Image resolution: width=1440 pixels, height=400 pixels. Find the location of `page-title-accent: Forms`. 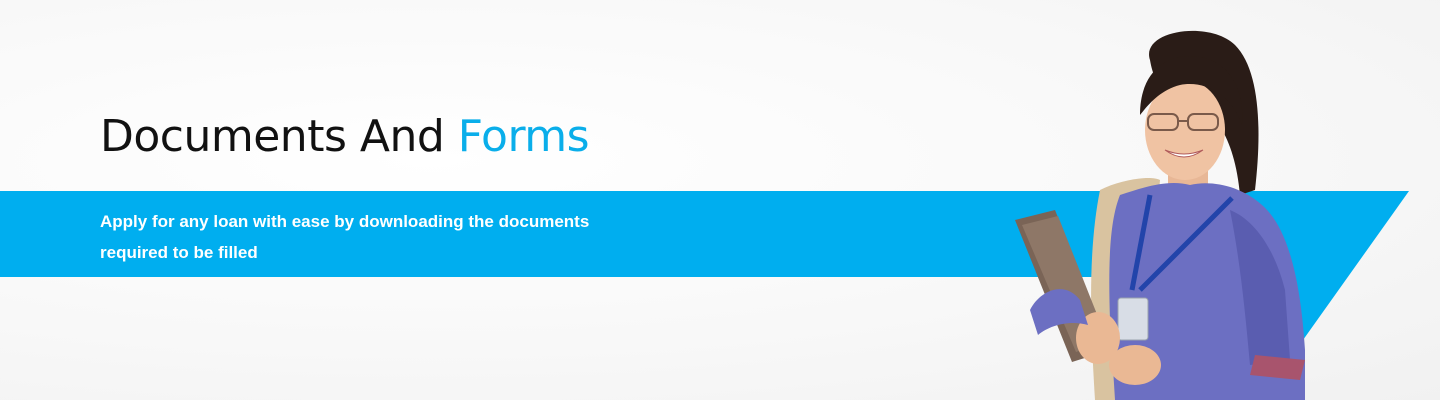

page-title-accent: Forms is located at coordinates (523, 136).